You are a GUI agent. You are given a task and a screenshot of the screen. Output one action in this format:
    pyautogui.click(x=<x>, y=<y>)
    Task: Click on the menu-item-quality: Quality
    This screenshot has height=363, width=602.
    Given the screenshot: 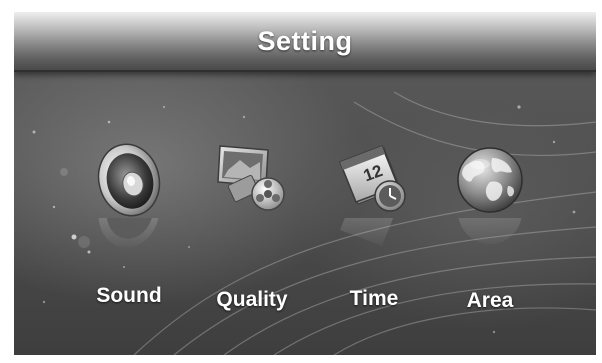 What is the action you would take?
    pyautogui.click(x=252, y=240)
    